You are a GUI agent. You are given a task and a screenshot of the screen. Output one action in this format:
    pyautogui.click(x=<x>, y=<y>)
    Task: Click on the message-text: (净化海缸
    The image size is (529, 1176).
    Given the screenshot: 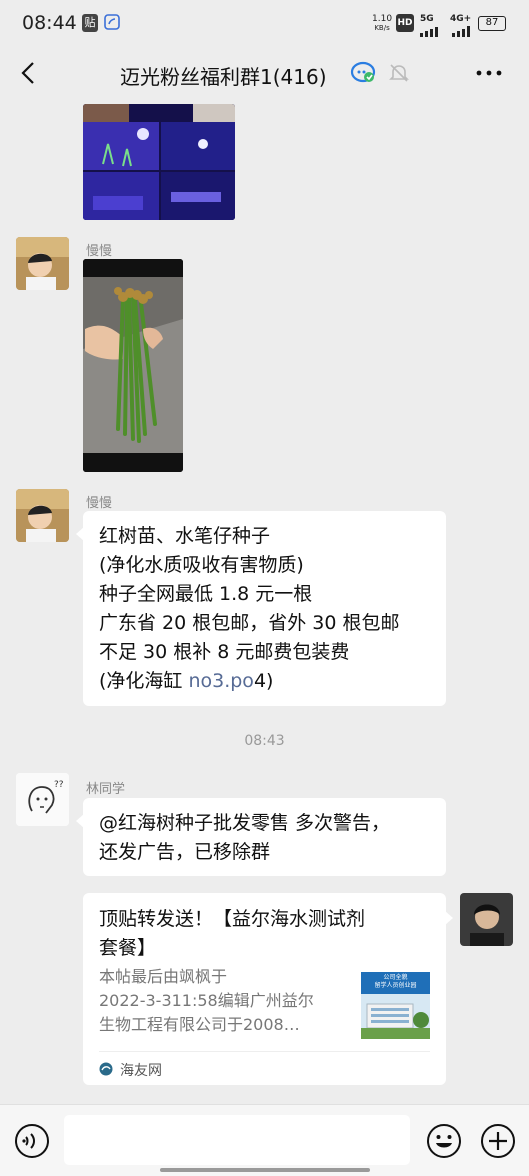 What is the action you would take?
    pyautogui.click(x=144, y=681)
    